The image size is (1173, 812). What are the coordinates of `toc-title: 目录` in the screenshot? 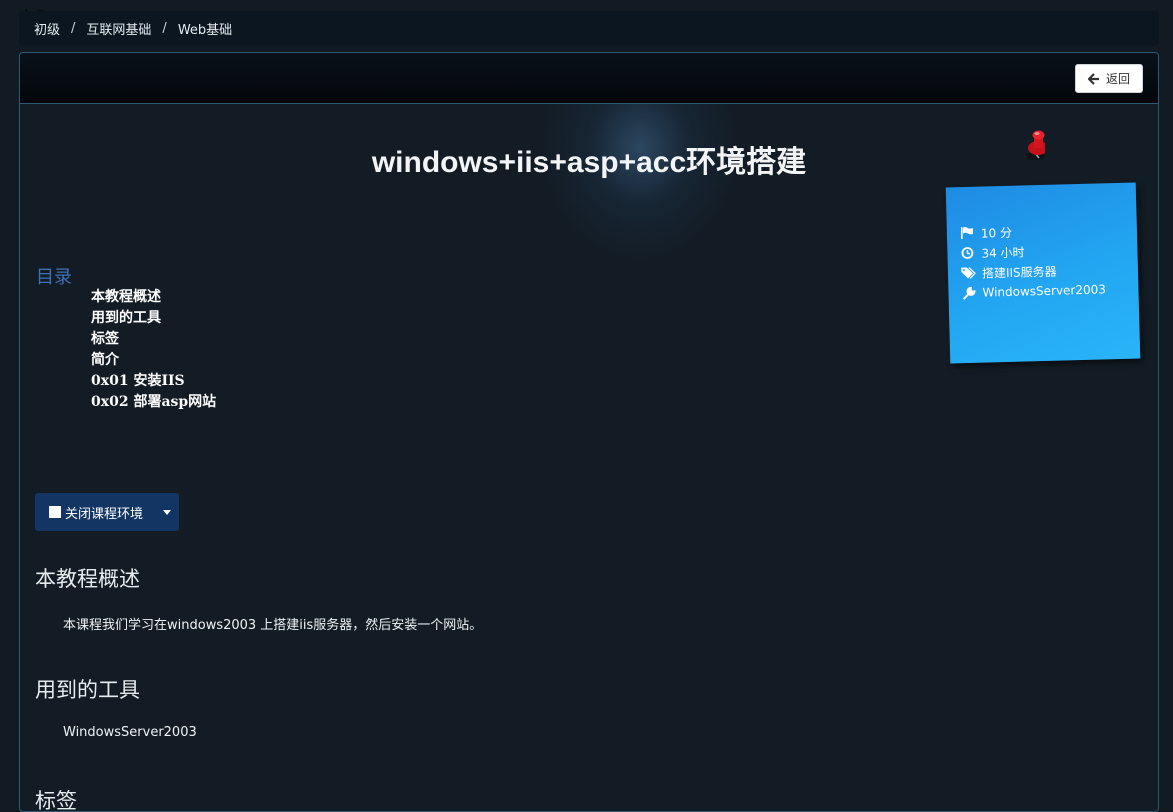 It's located at (54, 277).